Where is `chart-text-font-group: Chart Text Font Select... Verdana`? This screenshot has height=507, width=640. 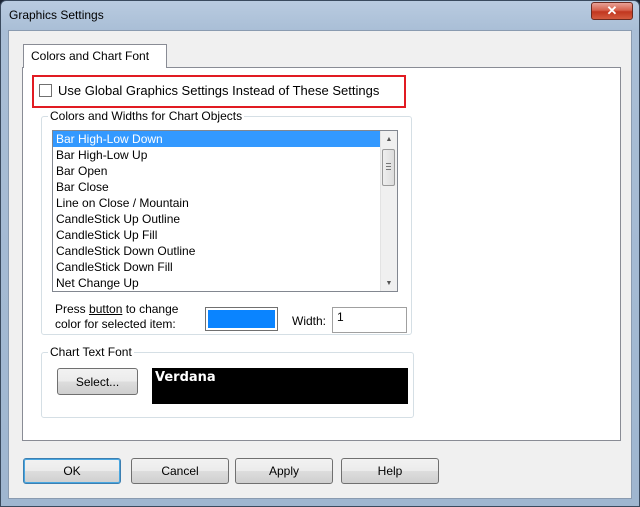 chart-text-font-group: Chart Text Font Select... Verdana is located at coordinates (227, 381).